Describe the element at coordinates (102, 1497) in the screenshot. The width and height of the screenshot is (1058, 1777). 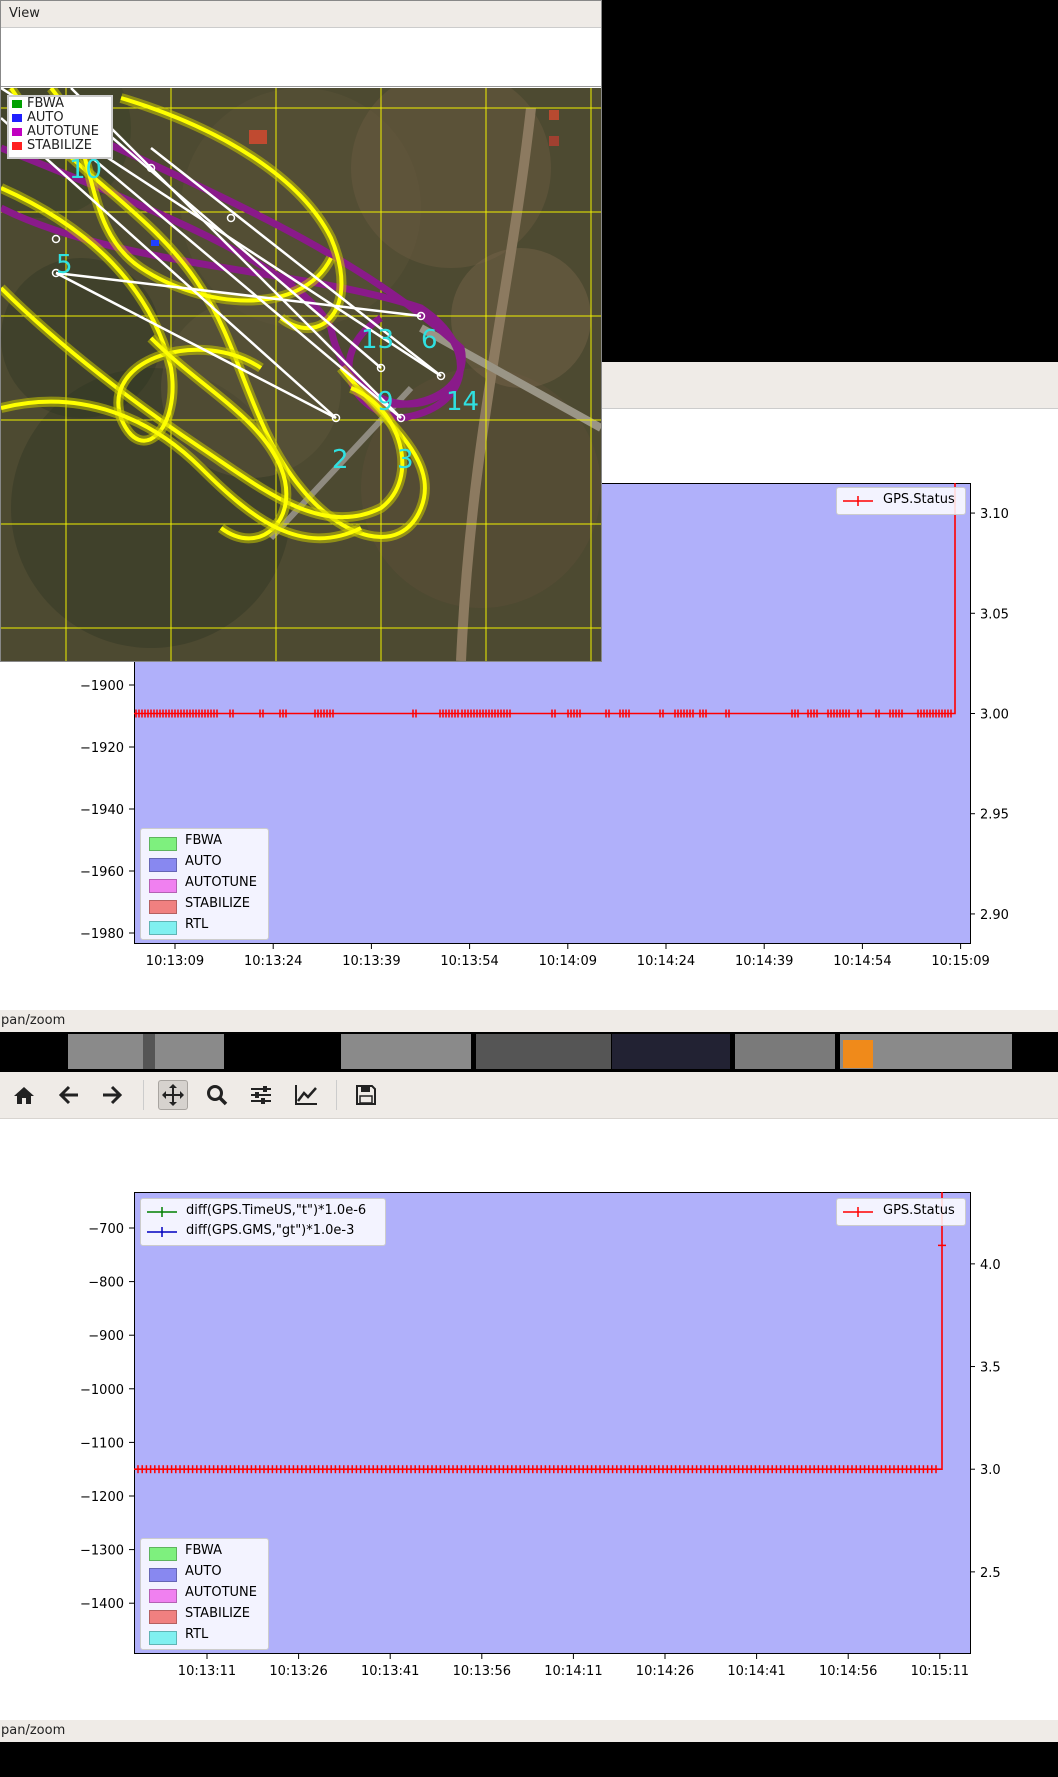
I see `y-left-tick-label: −1200` at that location.